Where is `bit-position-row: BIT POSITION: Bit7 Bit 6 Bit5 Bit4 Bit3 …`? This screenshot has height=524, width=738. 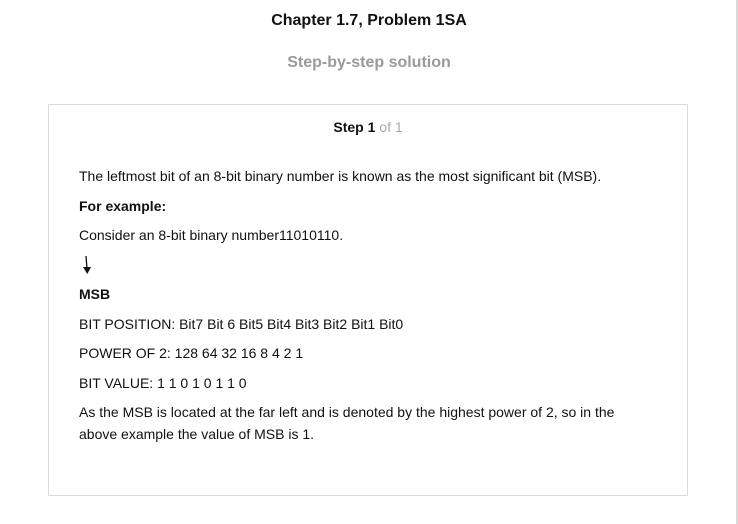
bit-position-row: BIT POSITION: Bit7 Bit 6 Bit5 Bit4 Bit3 … is located at coordinates (241, 323).